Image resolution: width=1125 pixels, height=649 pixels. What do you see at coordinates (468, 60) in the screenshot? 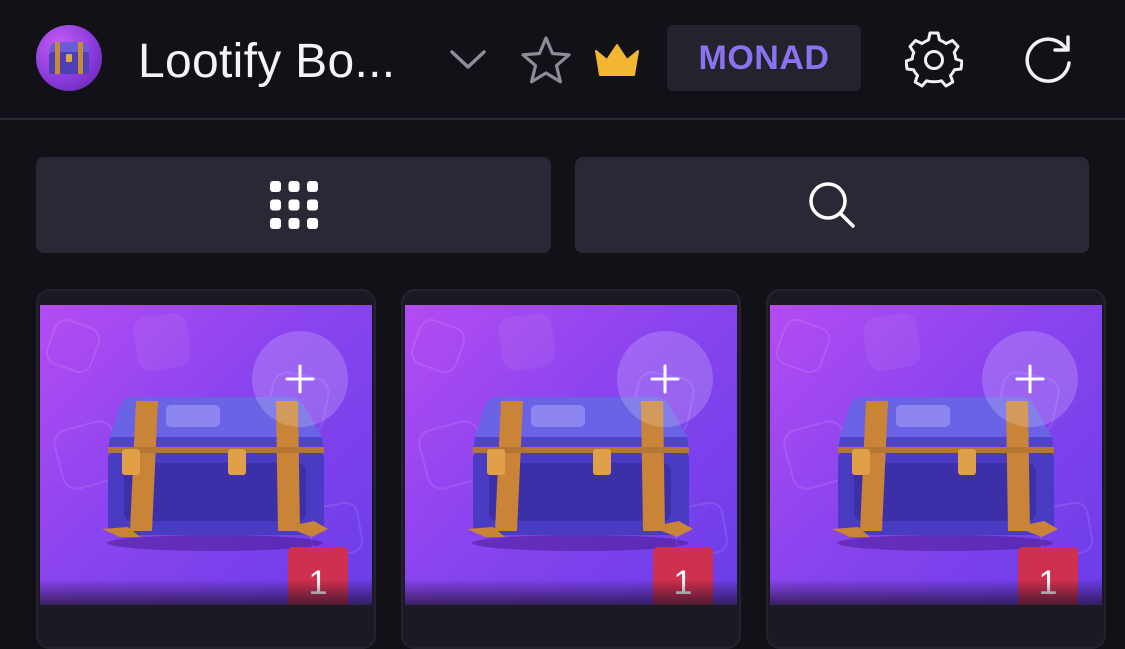
I see `chevron-down-icon` at bounding box center [468, 60].